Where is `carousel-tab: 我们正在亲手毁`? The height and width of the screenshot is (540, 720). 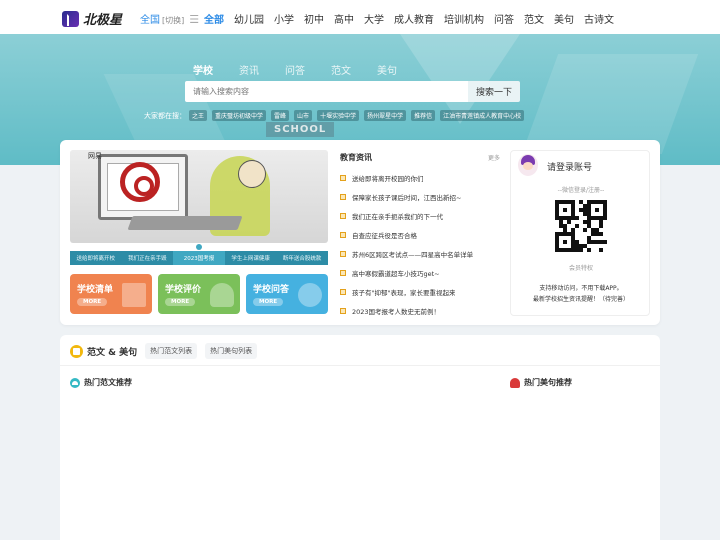
carousel-tab: 我们正在亲手毁 is located at coordinates (148, 258).